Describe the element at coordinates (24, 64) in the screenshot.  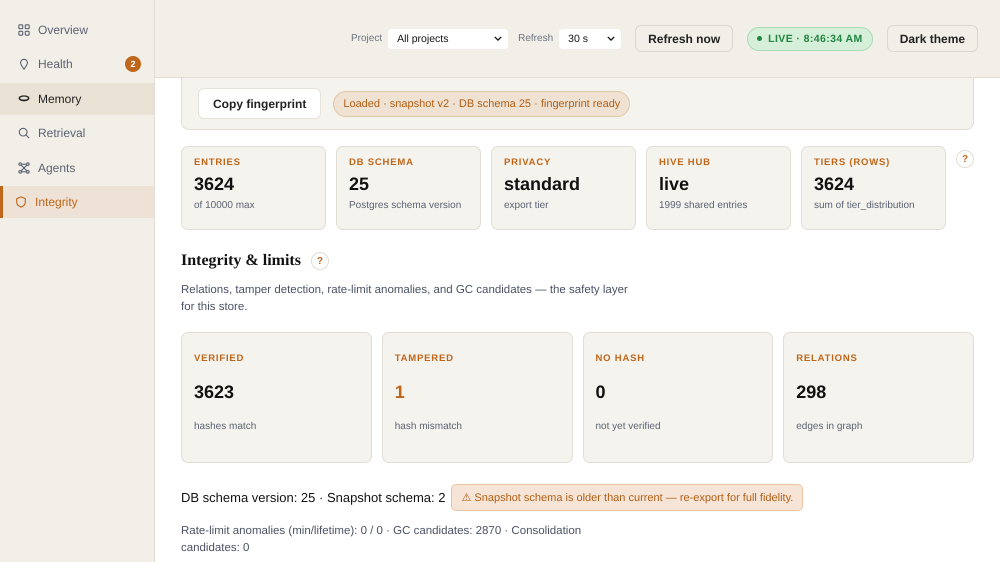
I see `pin-icon` at that location.